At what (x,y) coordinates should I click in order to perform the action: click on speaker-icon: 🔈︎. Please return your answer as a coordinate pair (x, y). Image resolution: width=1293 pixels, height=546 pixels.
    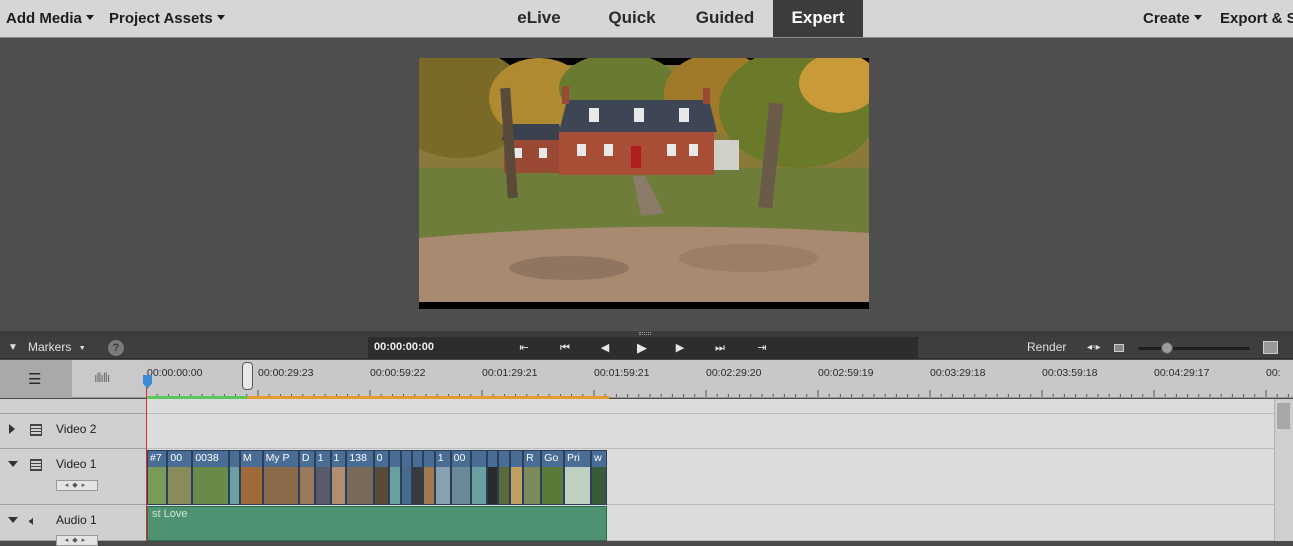
    Looking at the image, I should click on (33, 521).